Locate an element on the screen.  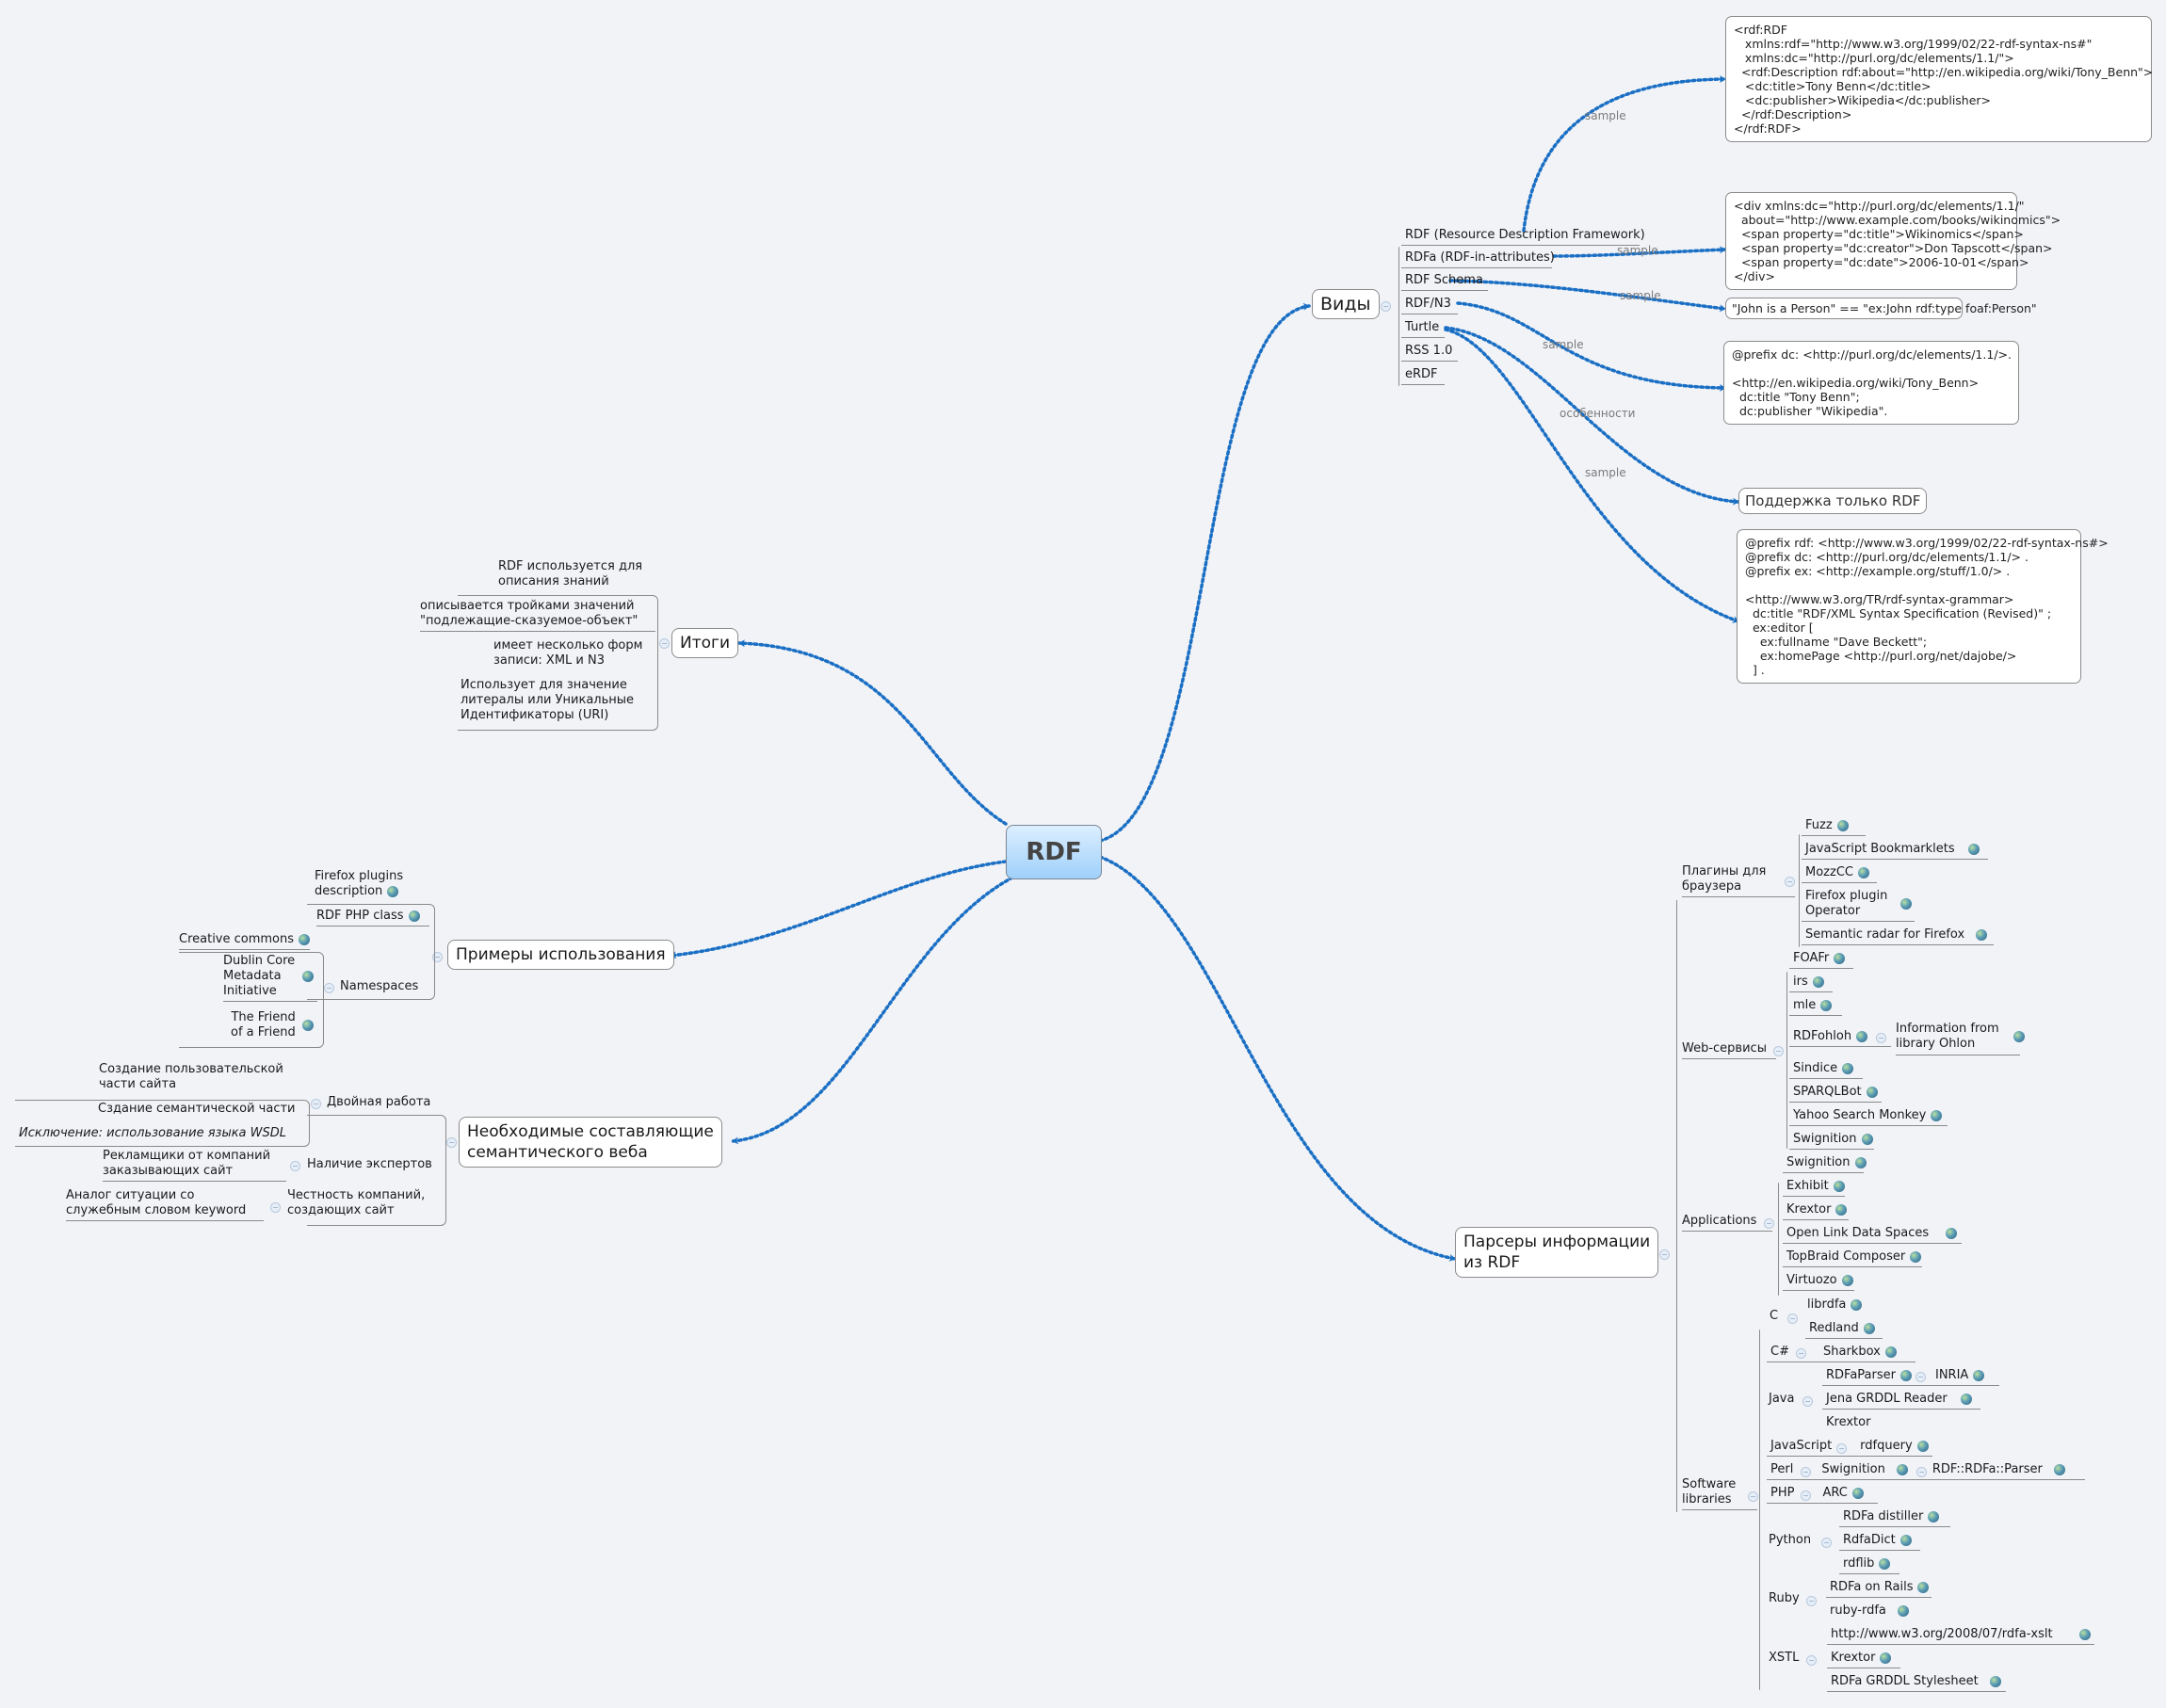
plugin-item: Firefox plugin Operator is located at coordinates (1859, 905).